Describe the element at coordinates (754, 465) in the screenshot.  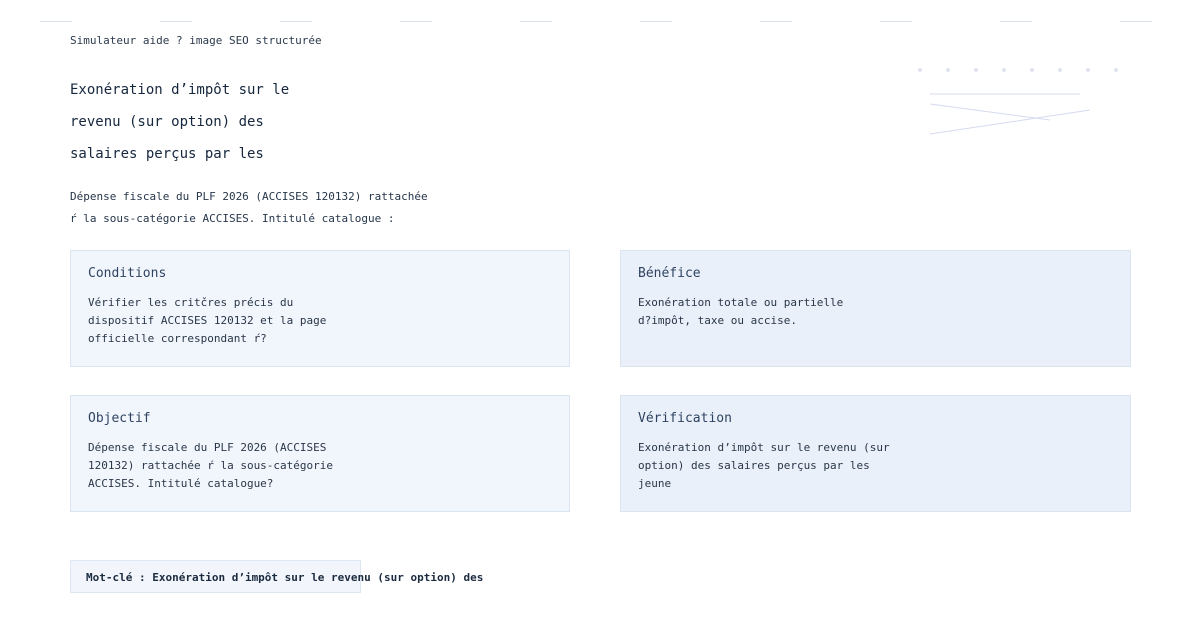
I see `card-line: option) des salaires perçus par les` at that location.